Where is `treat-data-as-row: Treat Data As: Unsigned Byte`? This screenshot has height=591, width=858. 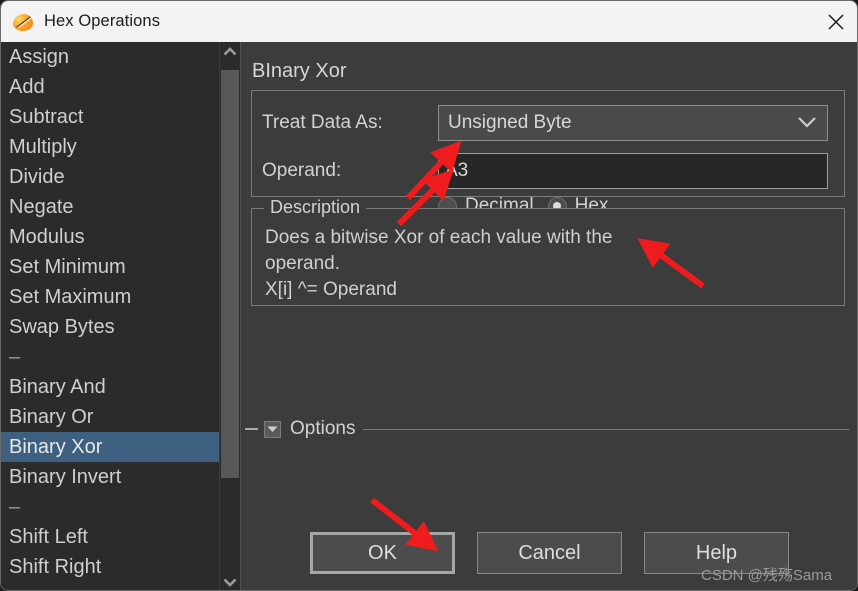
treat-data-as-row: Treat Data As: Unsigned Byte is located at coordinates (545, 123).